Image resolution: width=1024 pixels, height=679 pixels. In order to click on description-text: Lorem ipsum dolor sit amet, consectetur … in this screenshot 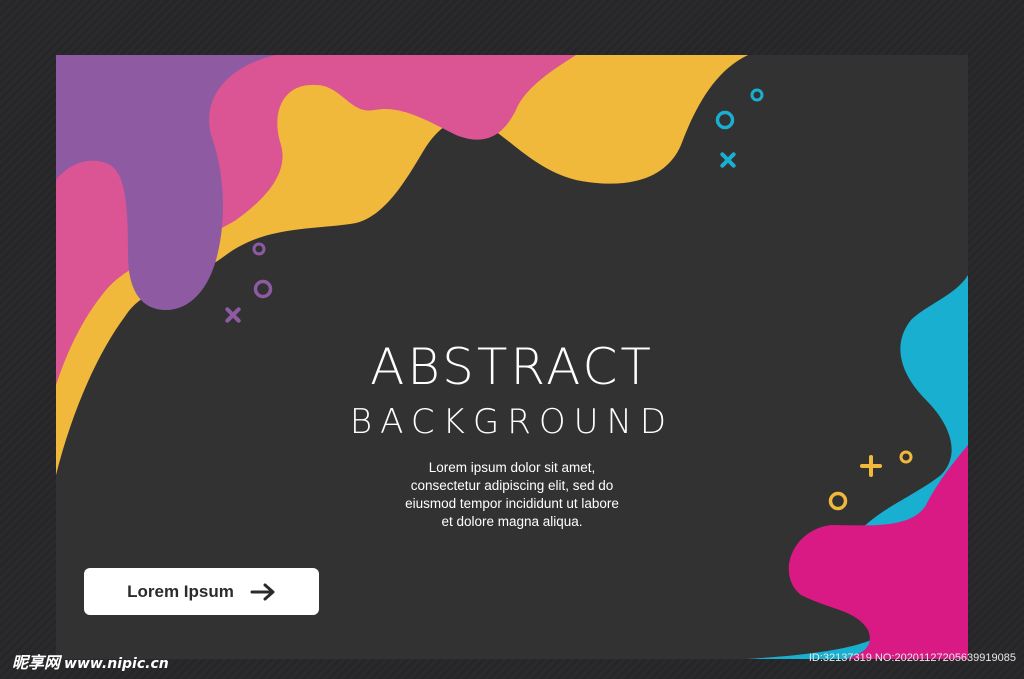, I will do `click(512, 495)`.